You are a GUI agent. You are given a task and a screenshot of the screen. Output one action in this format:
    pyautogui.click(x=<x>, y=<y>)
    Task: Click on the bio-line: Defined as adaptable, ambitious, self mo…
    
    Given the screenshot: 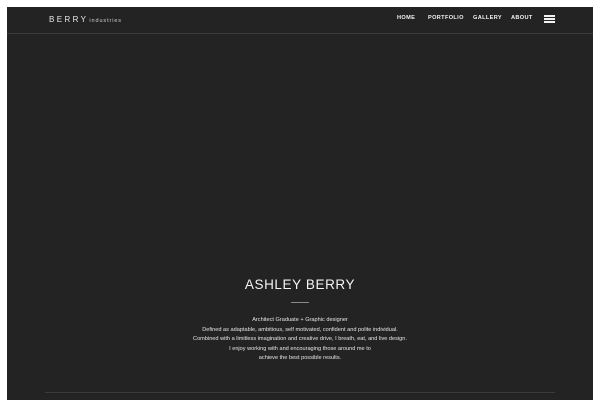 What is the action you would take?
    pyautogui.click(x=300, y=329)
    